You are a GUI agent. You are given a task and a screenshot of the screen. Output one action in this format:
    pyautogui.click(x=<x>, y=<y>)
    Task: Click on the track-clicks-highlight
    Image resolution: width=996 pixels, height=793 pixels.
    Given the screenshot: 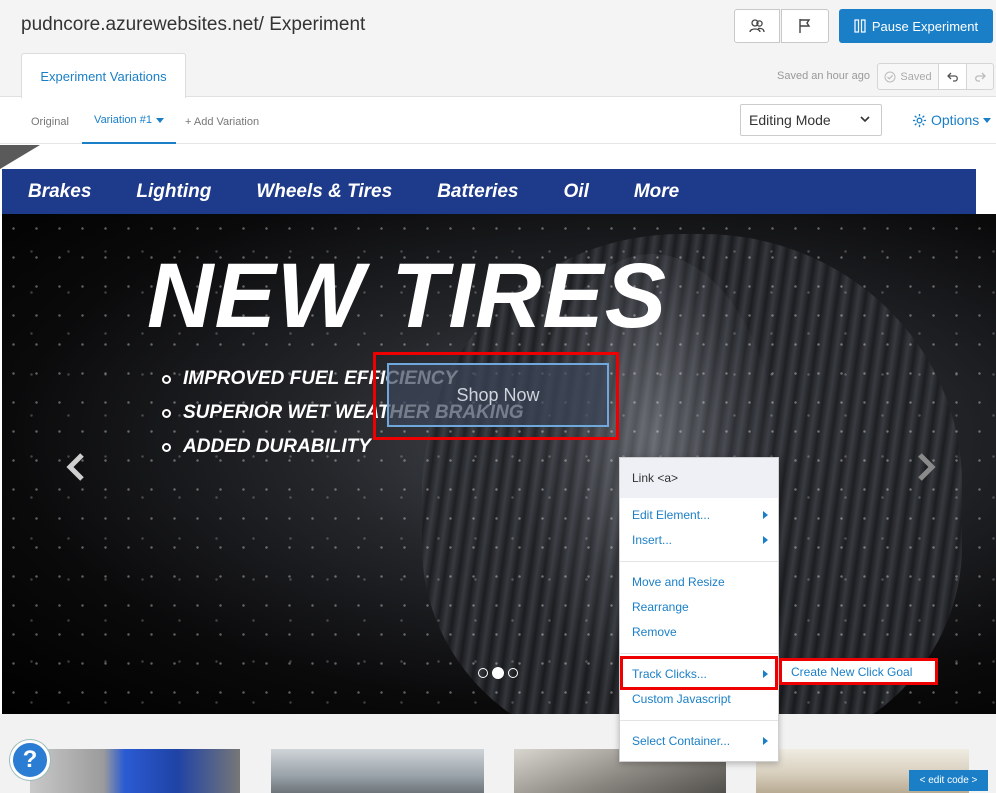 What is the action you would take?
    pyautogui.click(x=699, y=673)
    